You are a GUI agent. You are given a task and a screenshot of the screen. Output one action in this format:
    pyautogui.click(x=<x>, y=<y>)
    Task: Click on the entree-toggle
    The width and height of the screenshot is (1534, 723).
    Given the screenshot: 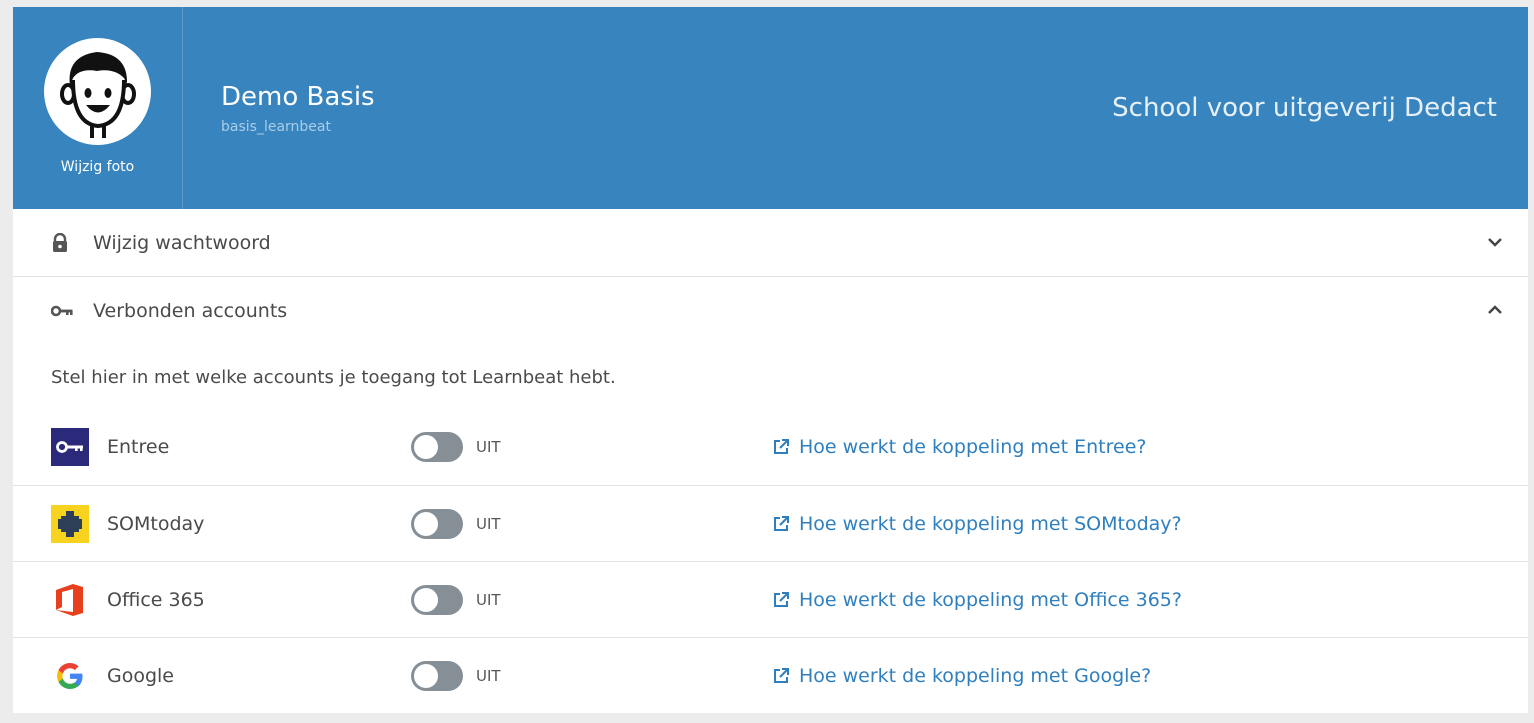 What is the action you would take?
    pyautogui.click(x=437, y=447)
    